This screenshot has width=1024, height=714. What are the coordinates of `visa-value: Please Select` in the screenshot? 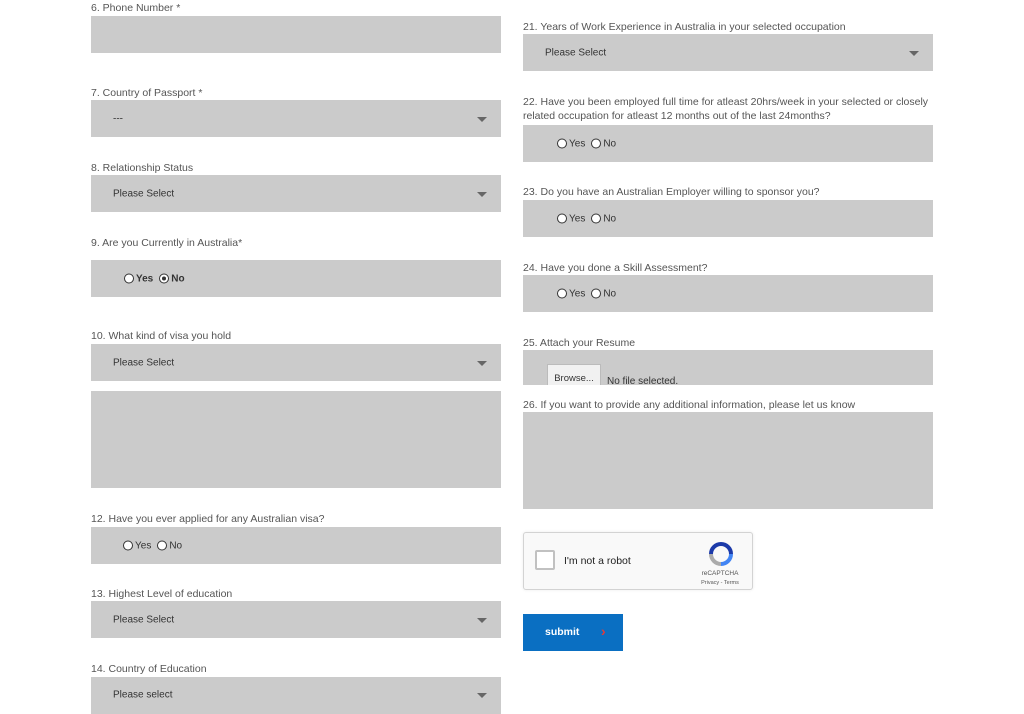 It's located at (144, 362).